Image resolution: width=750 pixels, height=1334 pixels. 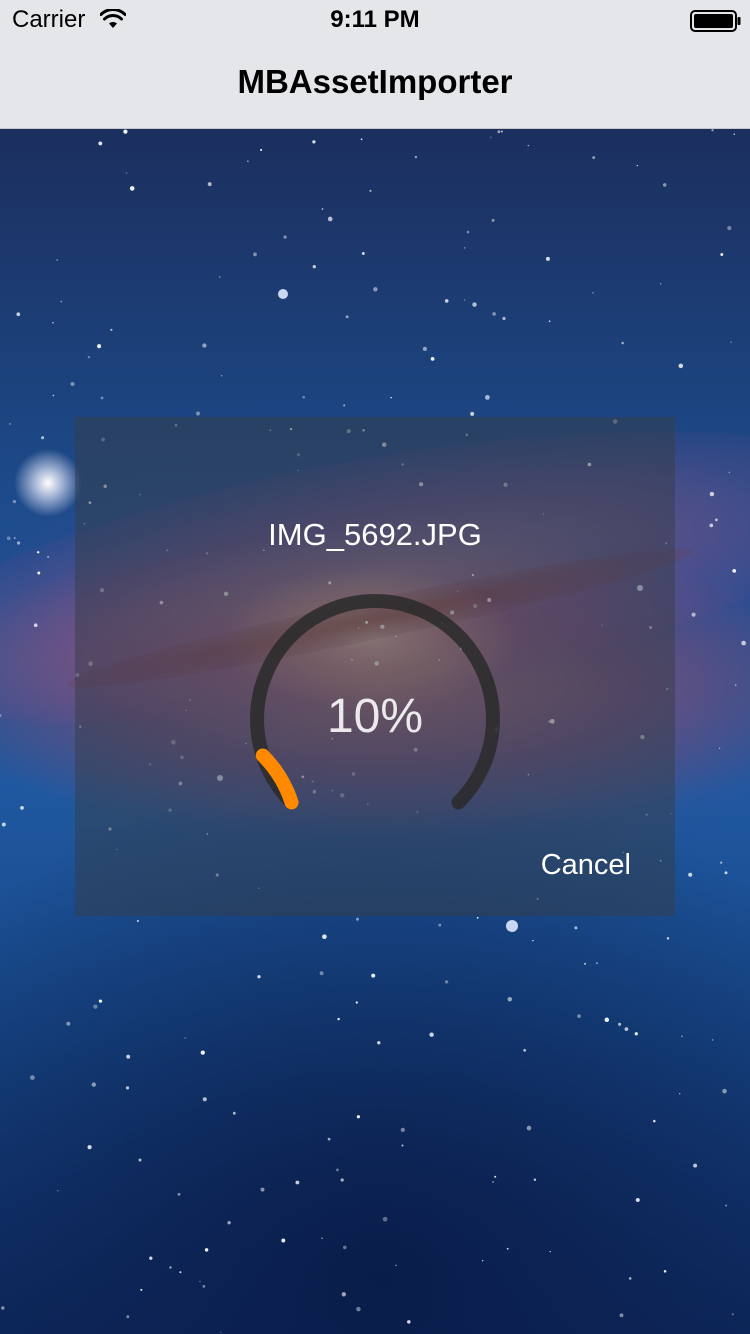 What do you see at coordinates (715, 21) in the screenshot?
I see `battery-icon` at bounding box center [715, 21].